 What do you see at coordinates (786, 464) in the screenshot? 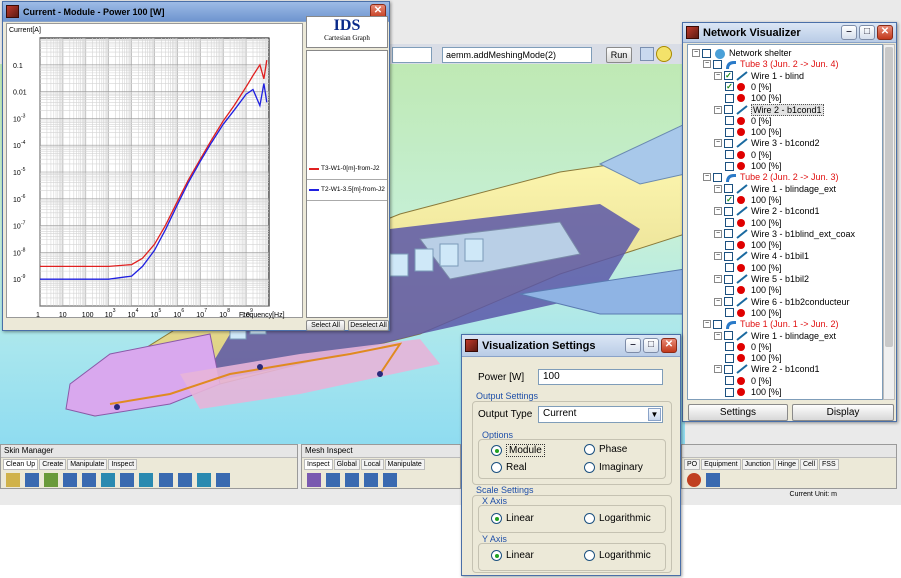
I see `tab-hinge: Hinge` at bounding box center [786, 464].